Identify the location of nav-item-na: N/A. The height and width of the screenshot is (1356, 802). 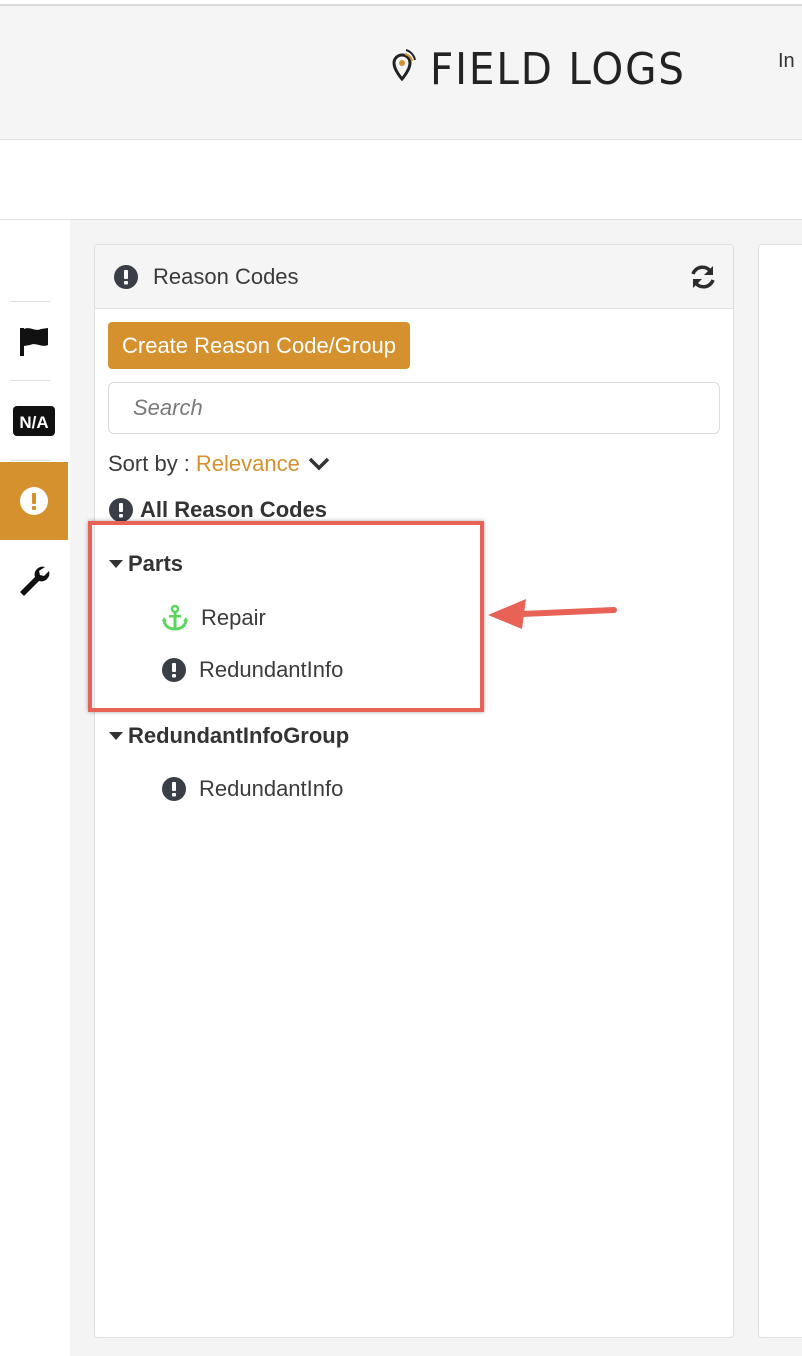
(34, 421).